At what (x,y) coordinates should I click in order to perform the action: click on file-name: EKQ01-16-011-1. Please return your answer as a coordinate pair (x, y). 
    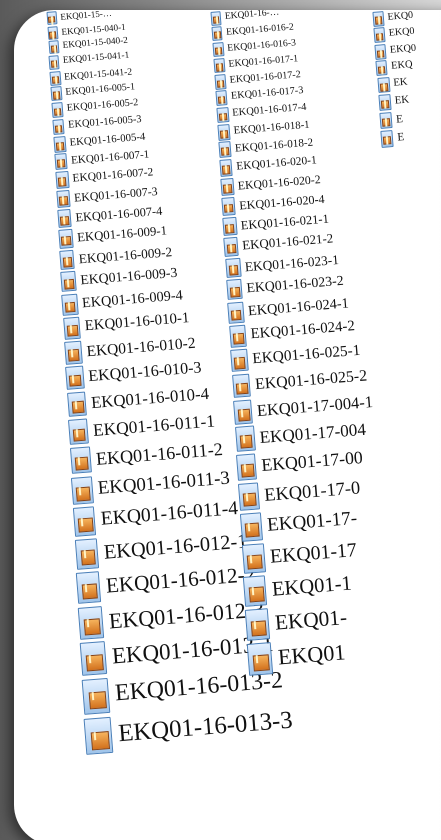
    Looking at the image, I should click on (154, 425).